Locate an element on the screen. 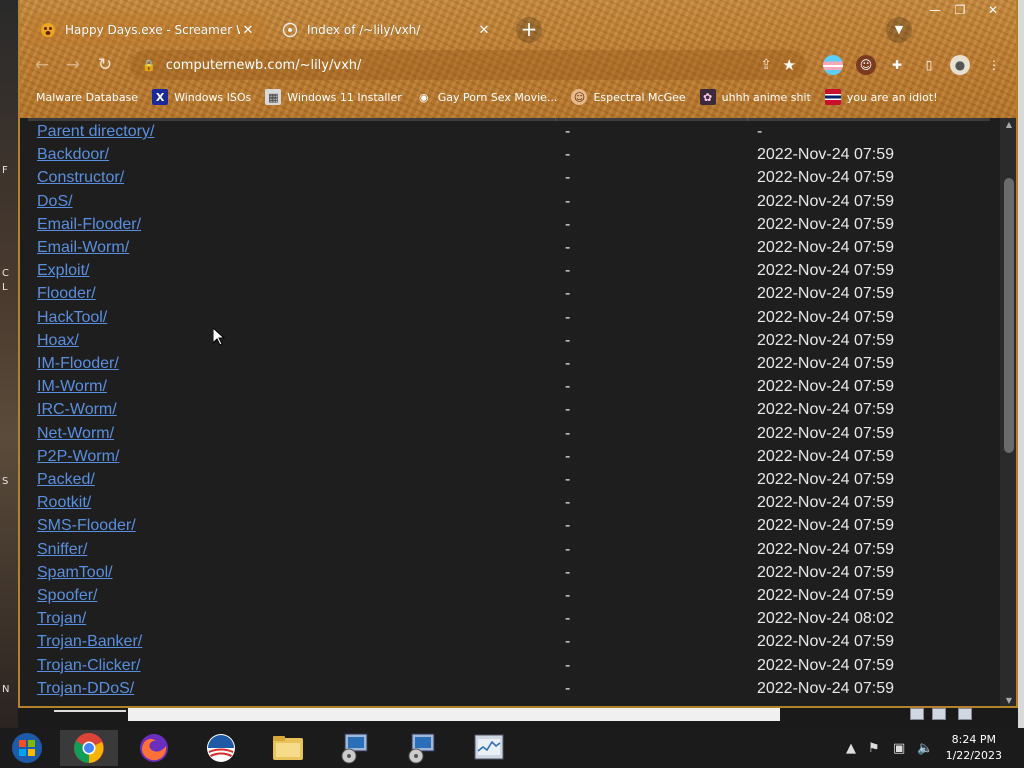 This screenshot has height=768, width=1024. background-window-strip is located at coordinates (518, 718).